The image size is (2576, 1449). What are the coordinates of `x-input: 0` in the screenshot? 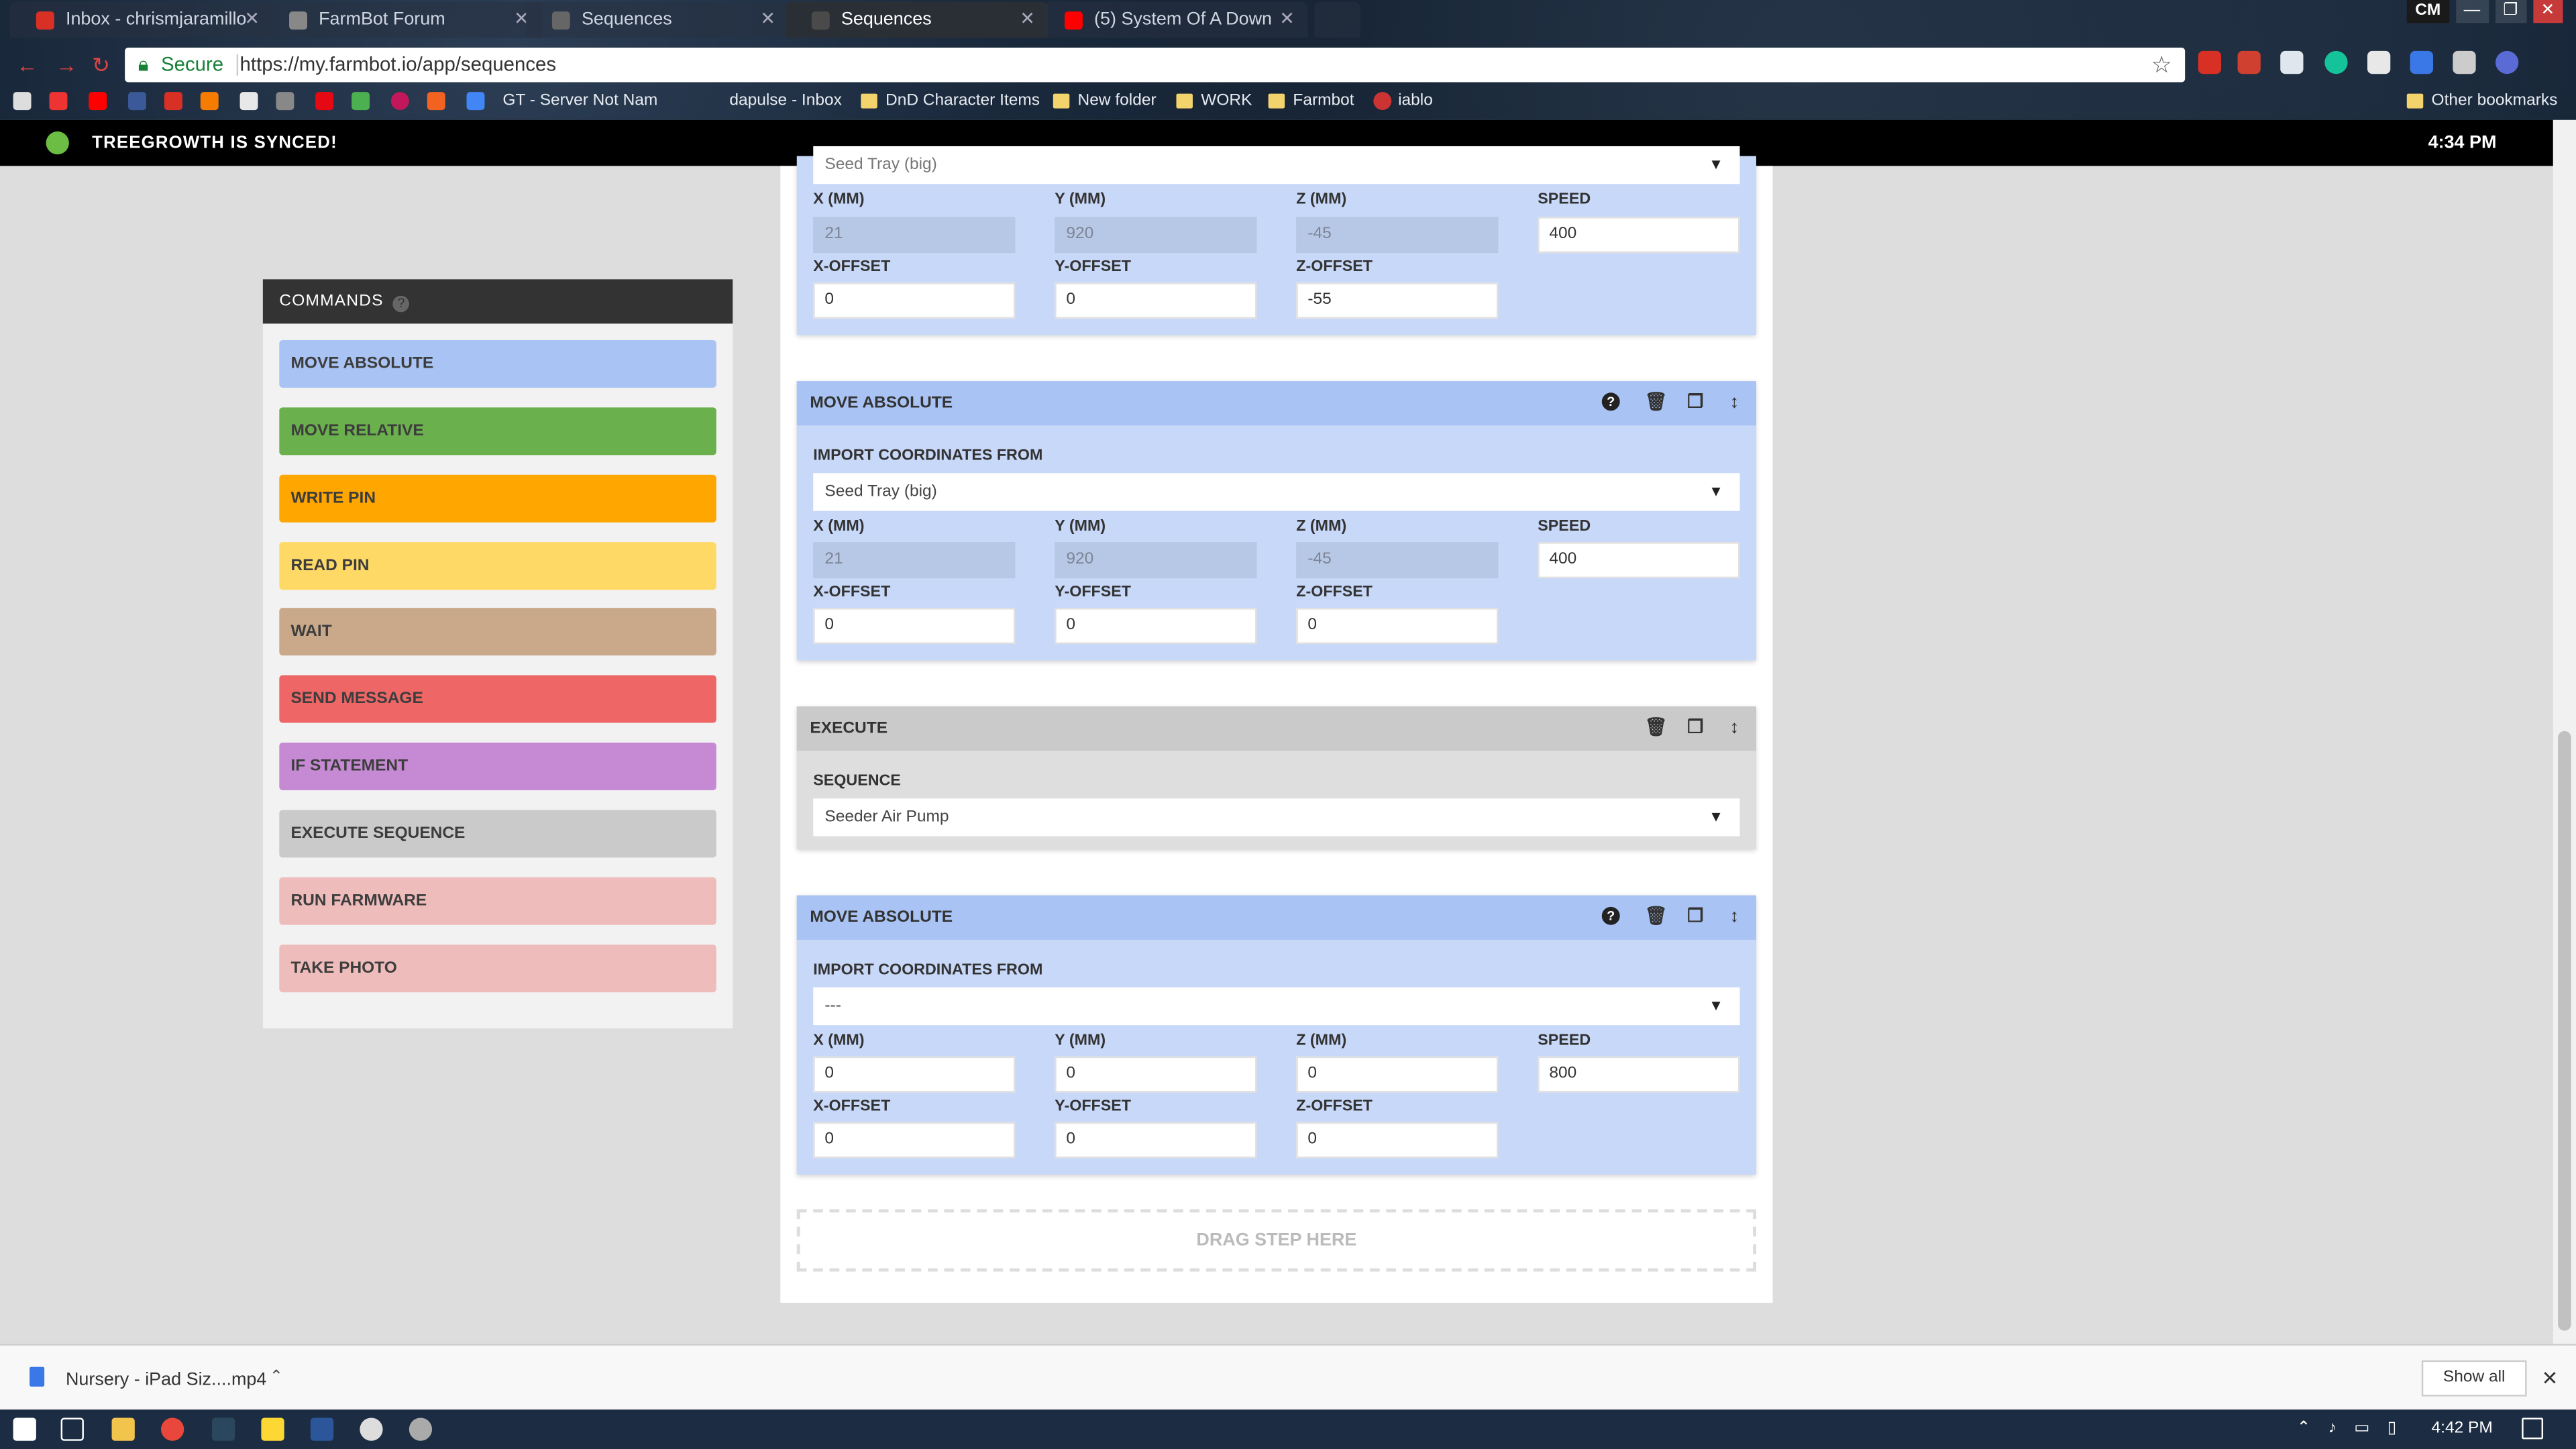 It's located at (914, 1074).